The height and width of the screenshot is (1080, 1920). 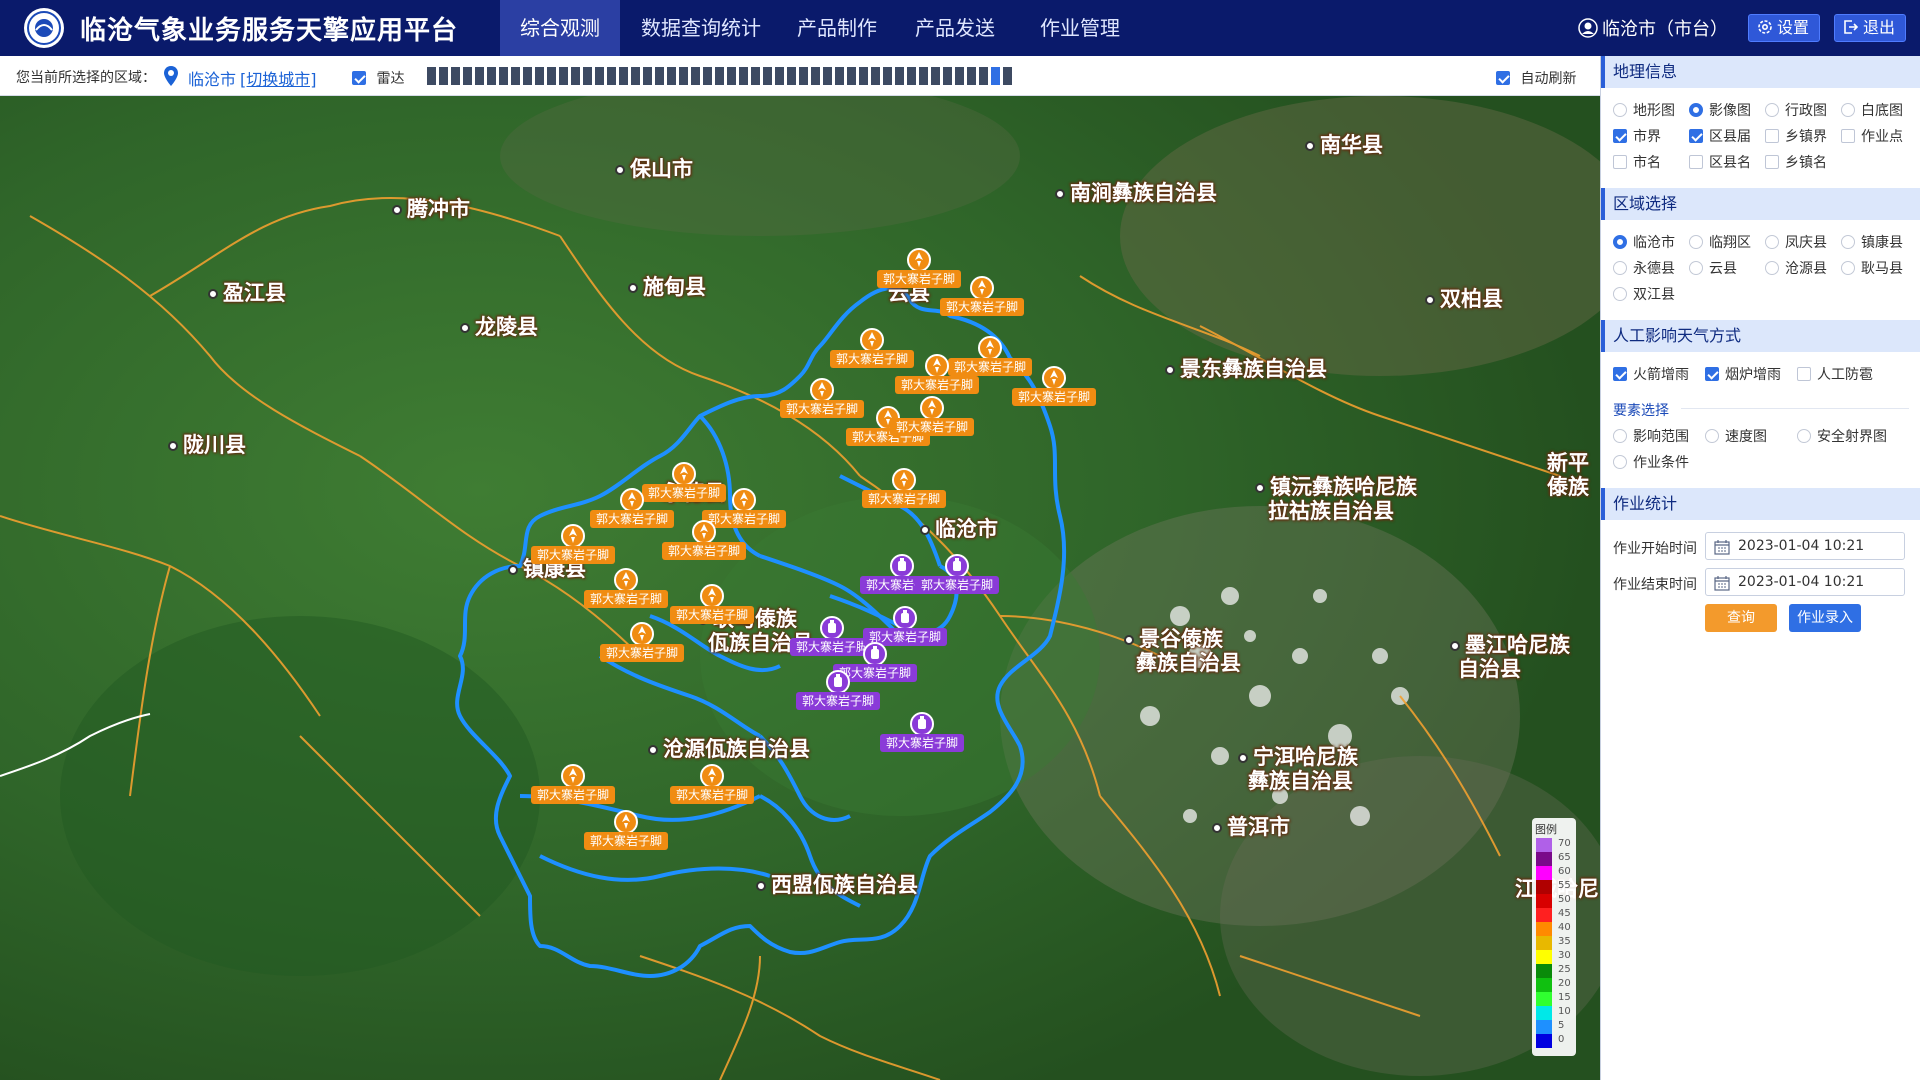 I want to click on base-layer-satellite: 影像图, so click(x=1720, y=110).